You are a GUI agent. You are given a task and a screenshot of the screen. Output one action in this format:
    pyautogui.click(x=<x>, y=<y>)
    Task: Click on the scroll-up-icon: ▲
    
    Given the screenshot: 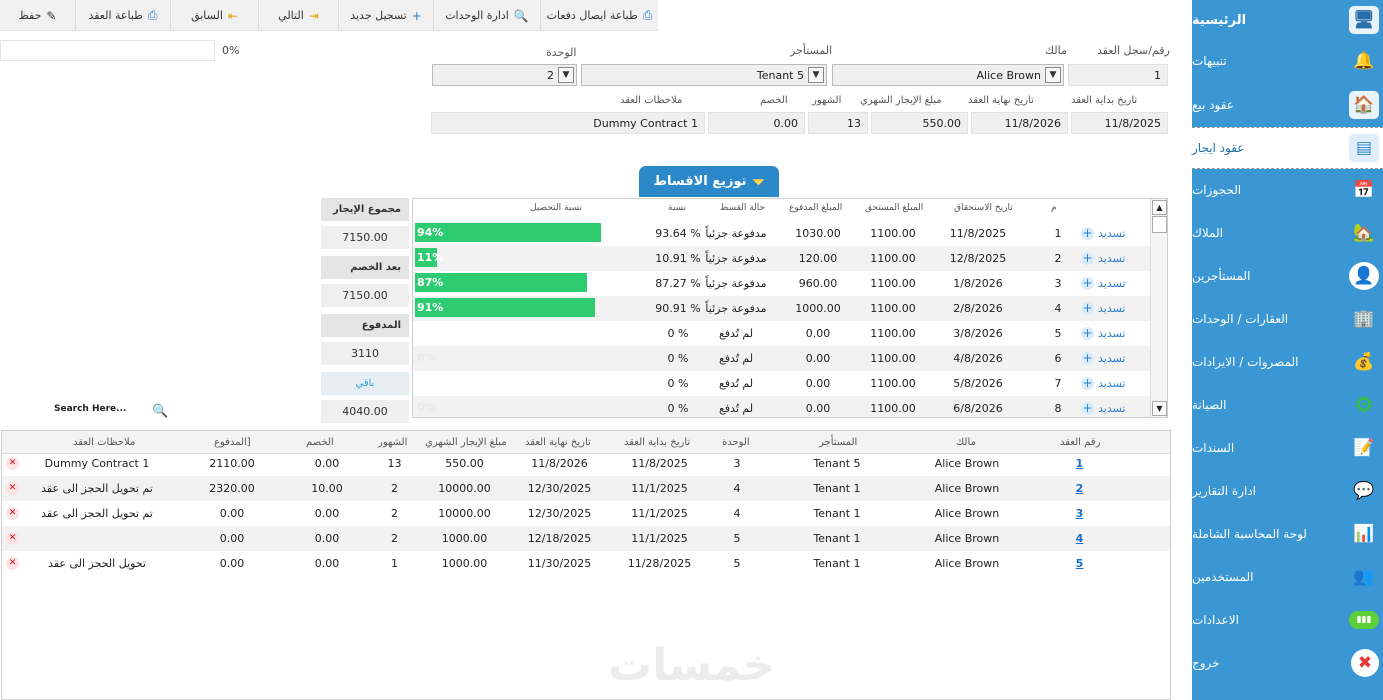 What is the action you would take?
    pyautogui.click(x=1159, y=207)
    